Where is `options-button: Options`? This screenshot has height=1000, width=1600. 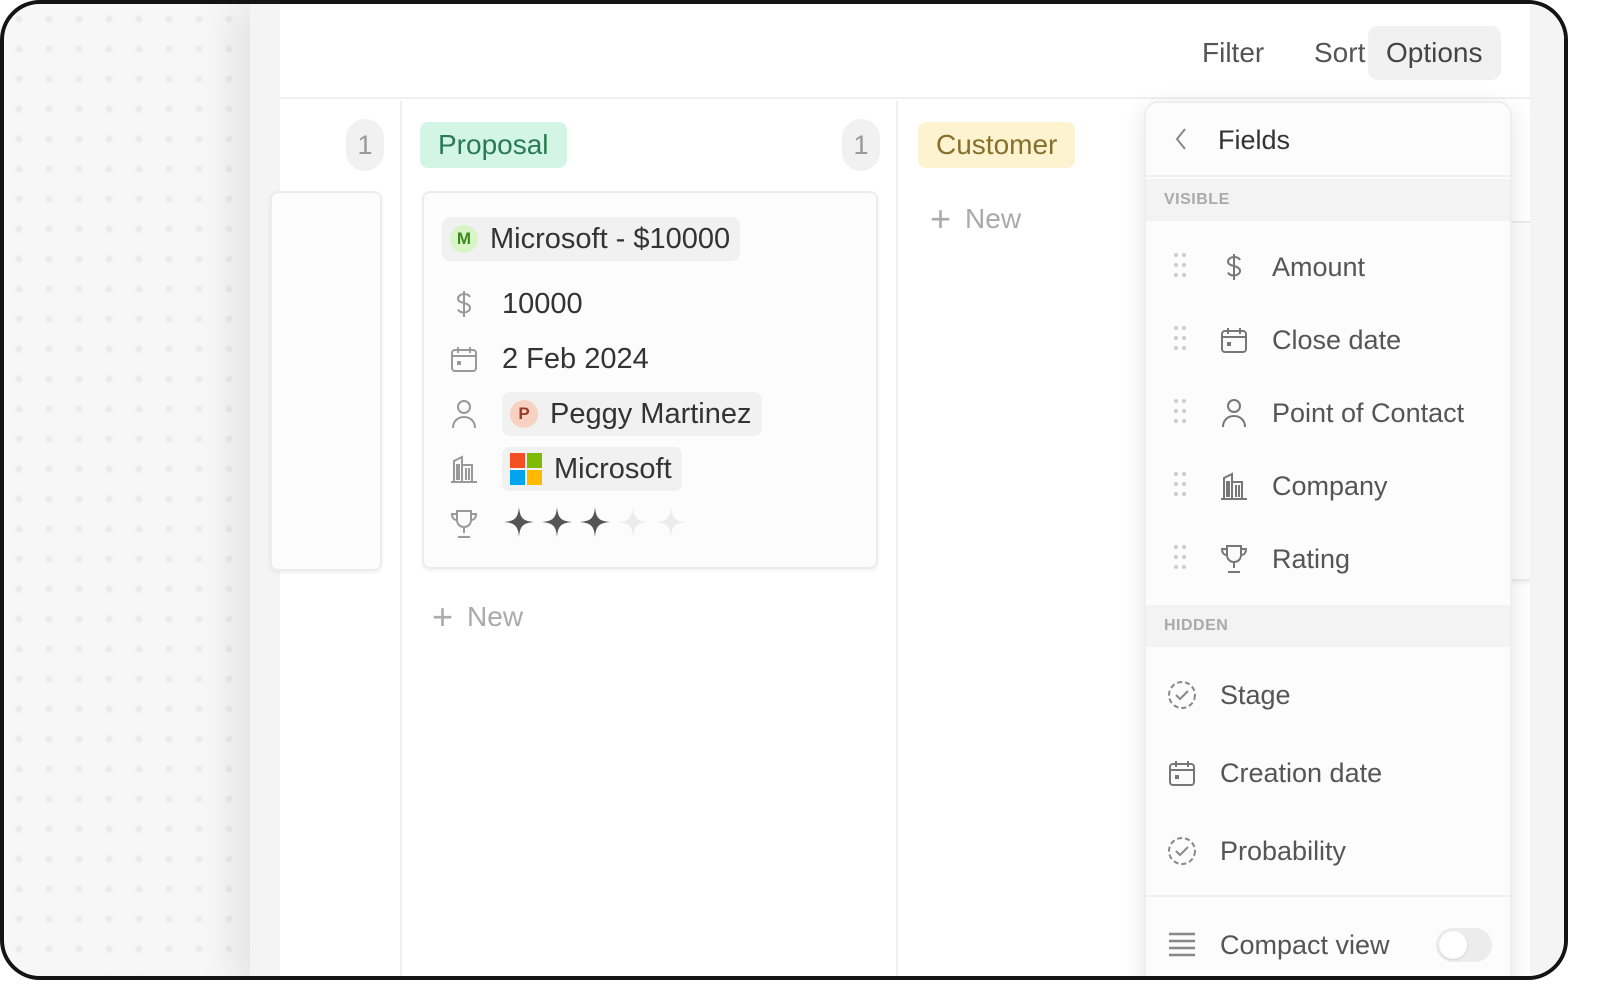 options-button: Options is located at coordinates (1434, 53).